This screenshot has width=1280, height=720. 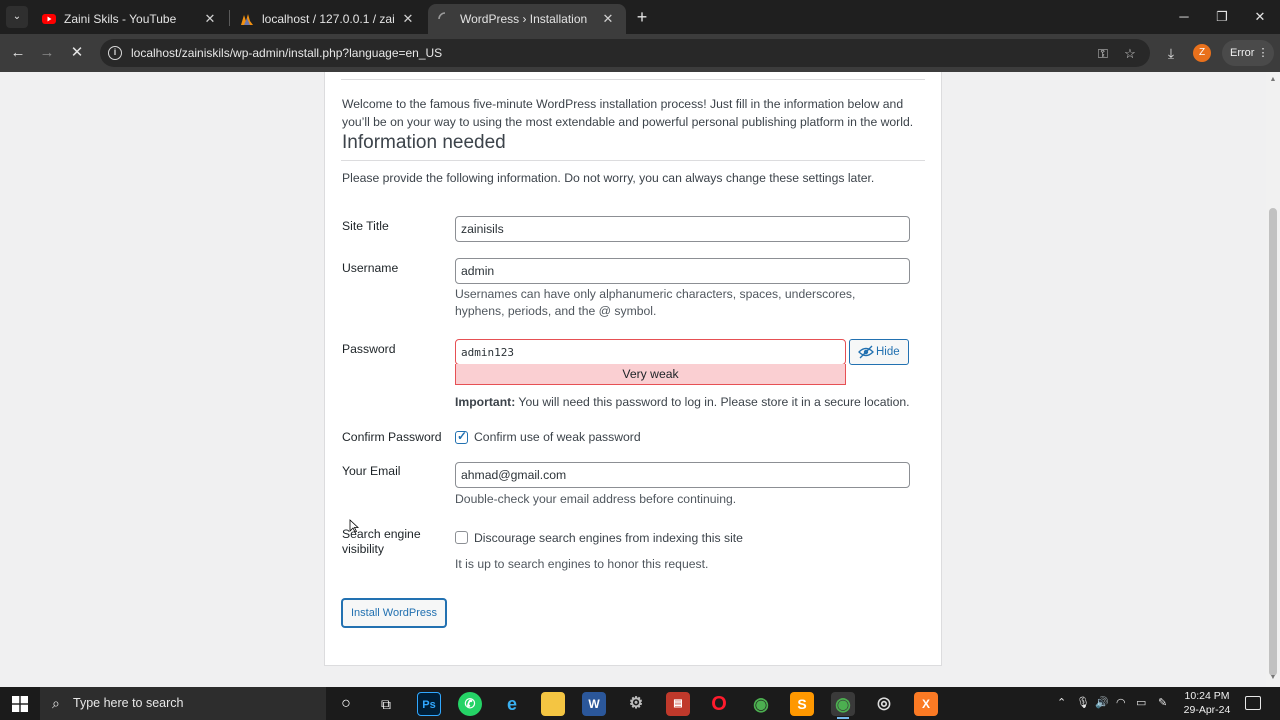 I want to click on site-title-label: Site Title, so click(x=365, y=226).